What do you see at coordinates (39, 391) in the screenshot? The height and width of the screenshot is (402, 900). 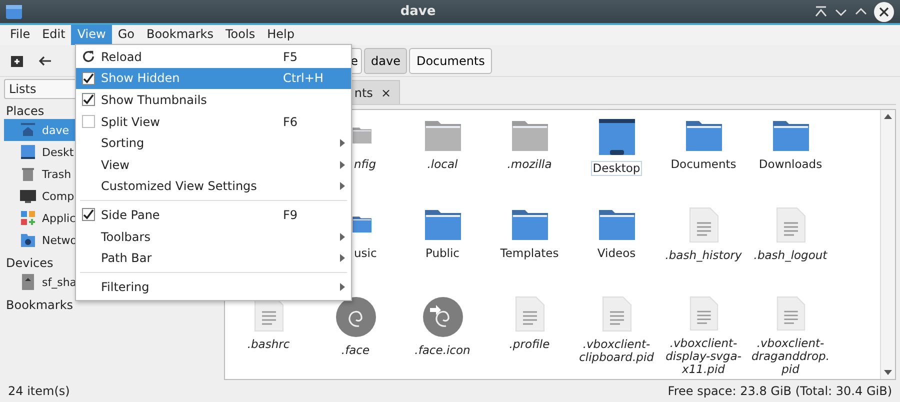 I see `item-count: 24 item(s)` at bounding box center [39, 391].